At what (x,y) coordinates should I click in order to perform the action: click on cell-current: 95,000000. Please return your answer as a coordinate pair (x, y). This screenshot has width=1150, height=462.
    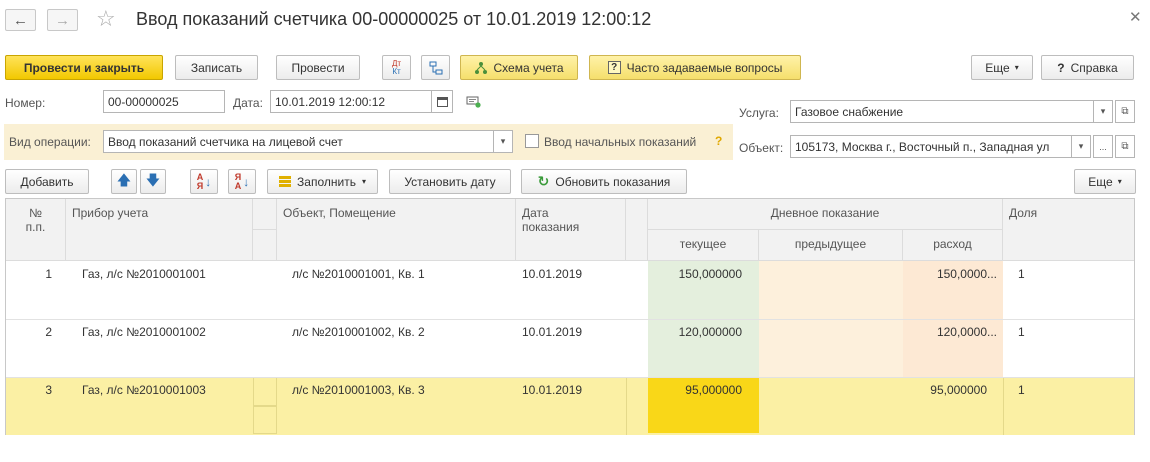
    Looking at the image, I should click on (698, 390).